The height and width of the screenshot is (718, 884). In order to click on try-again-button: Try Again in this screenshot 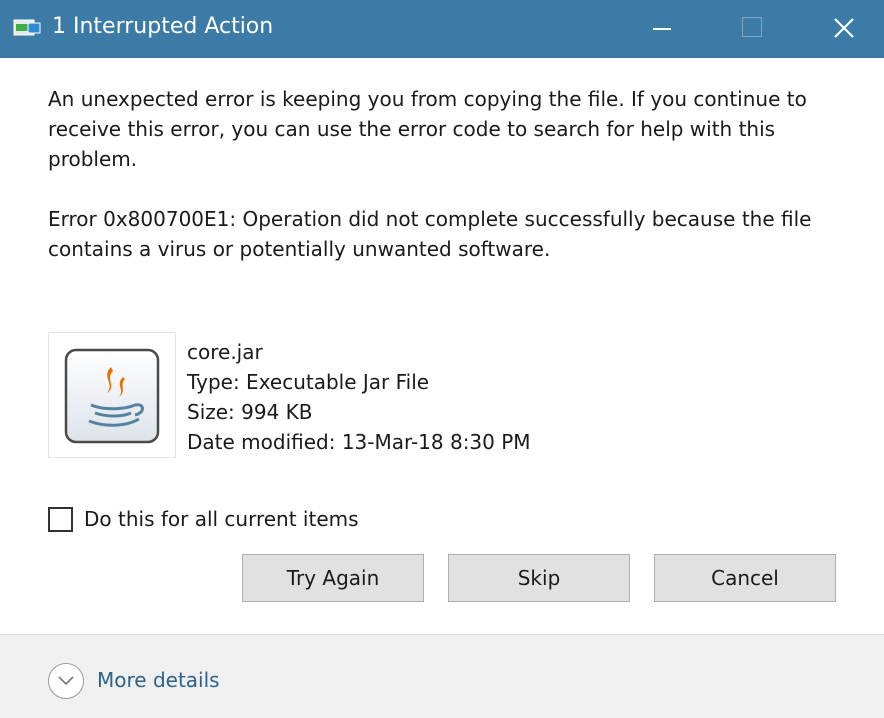, I will do `click(333, 578)`.